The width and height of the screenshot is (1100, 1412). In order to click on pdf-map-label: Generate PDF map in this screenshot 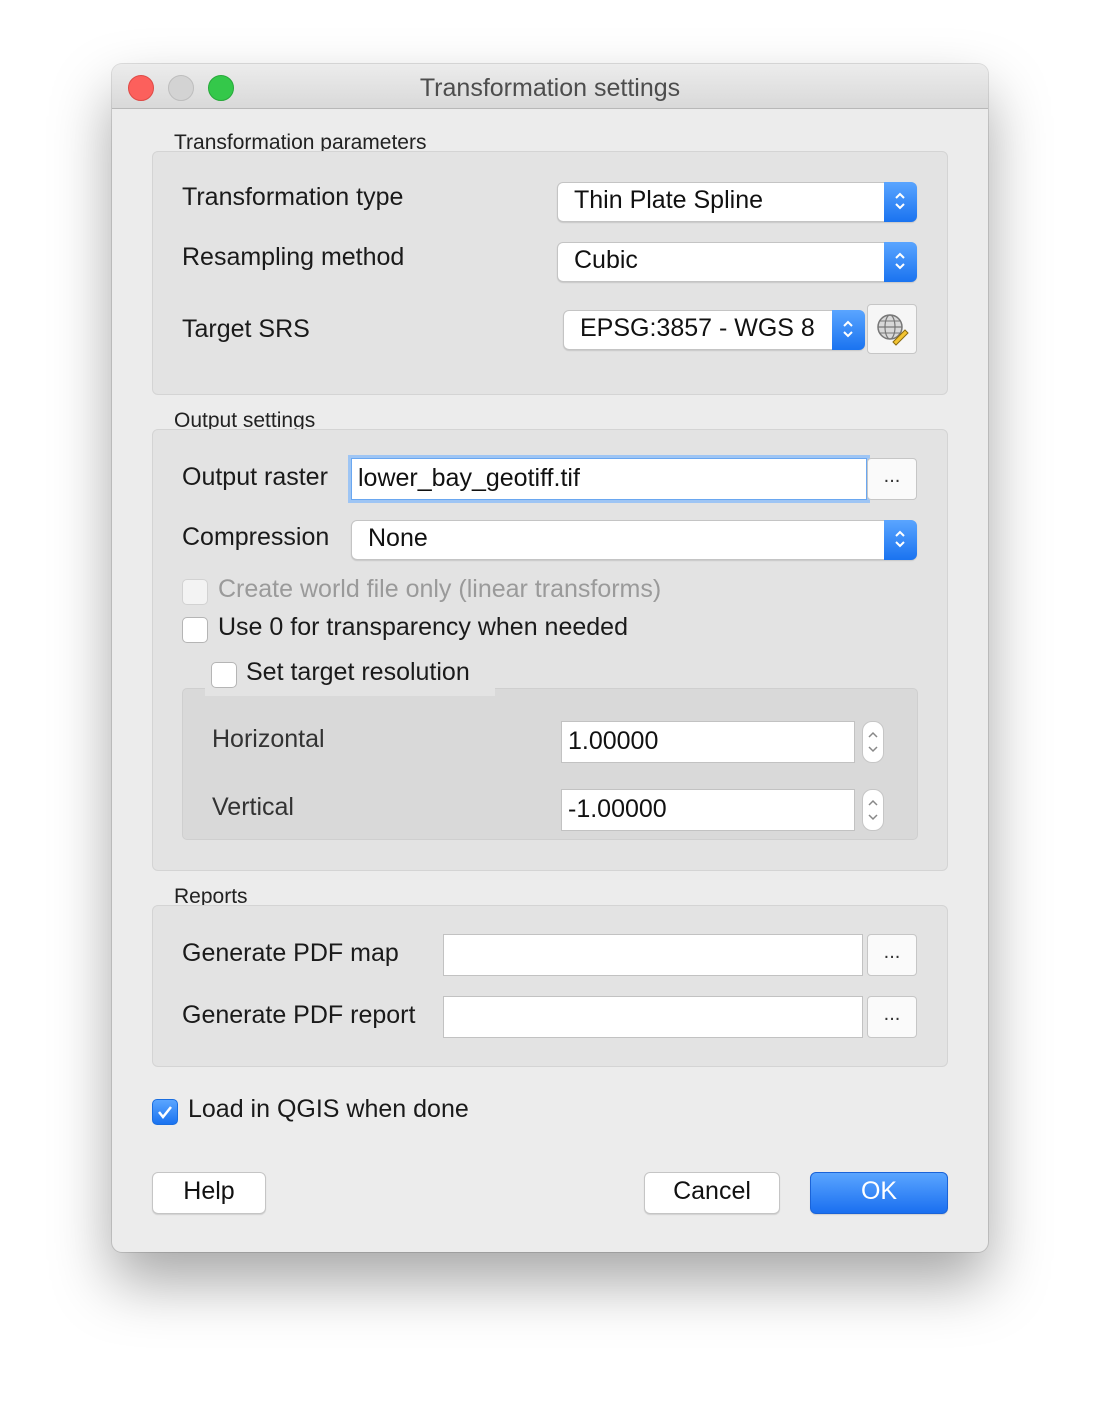, I will do `click(290, 953)`.